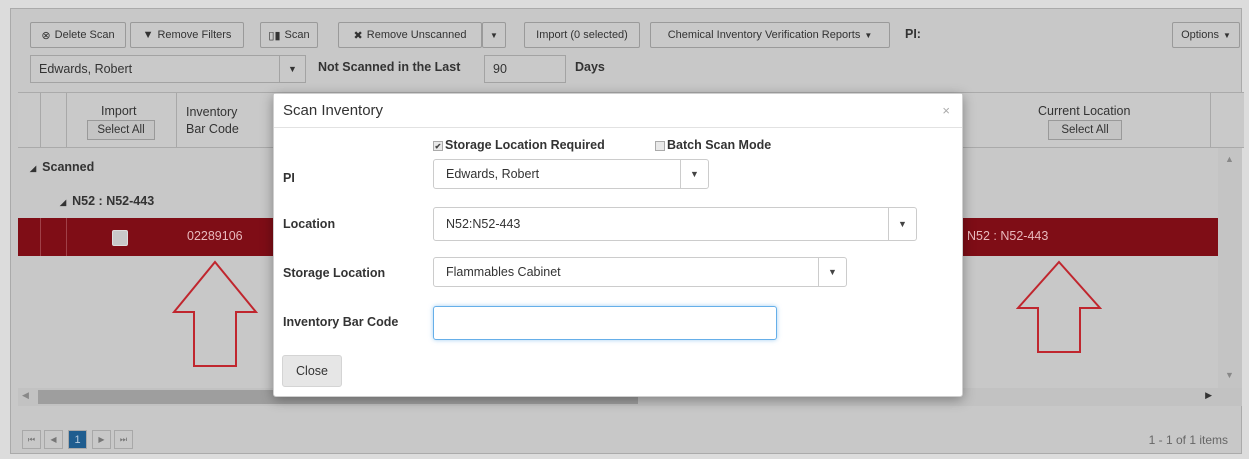  I want to click on days-label: Days, so click(590, 67).